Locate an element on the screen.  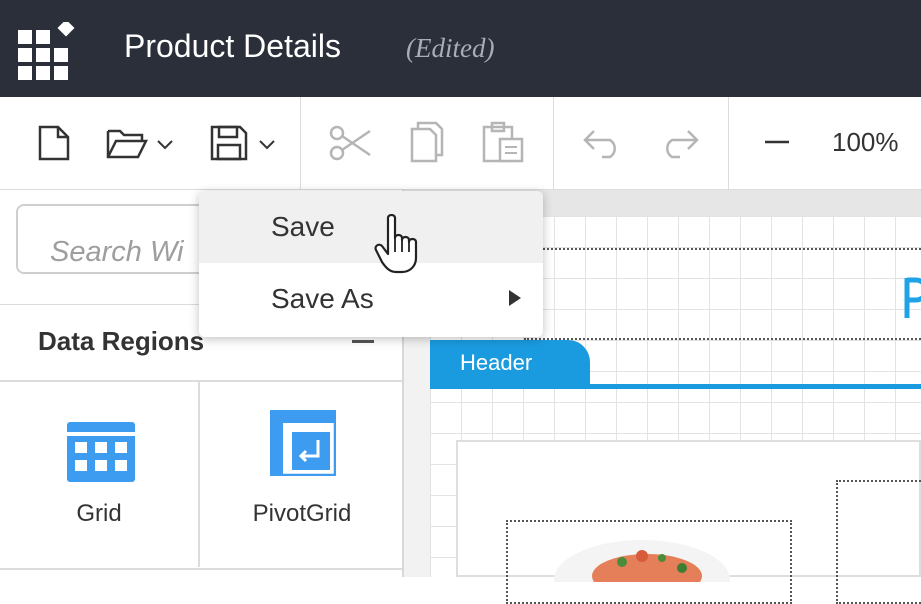
header-tab-label: Header is located at coordinates (496, 362).